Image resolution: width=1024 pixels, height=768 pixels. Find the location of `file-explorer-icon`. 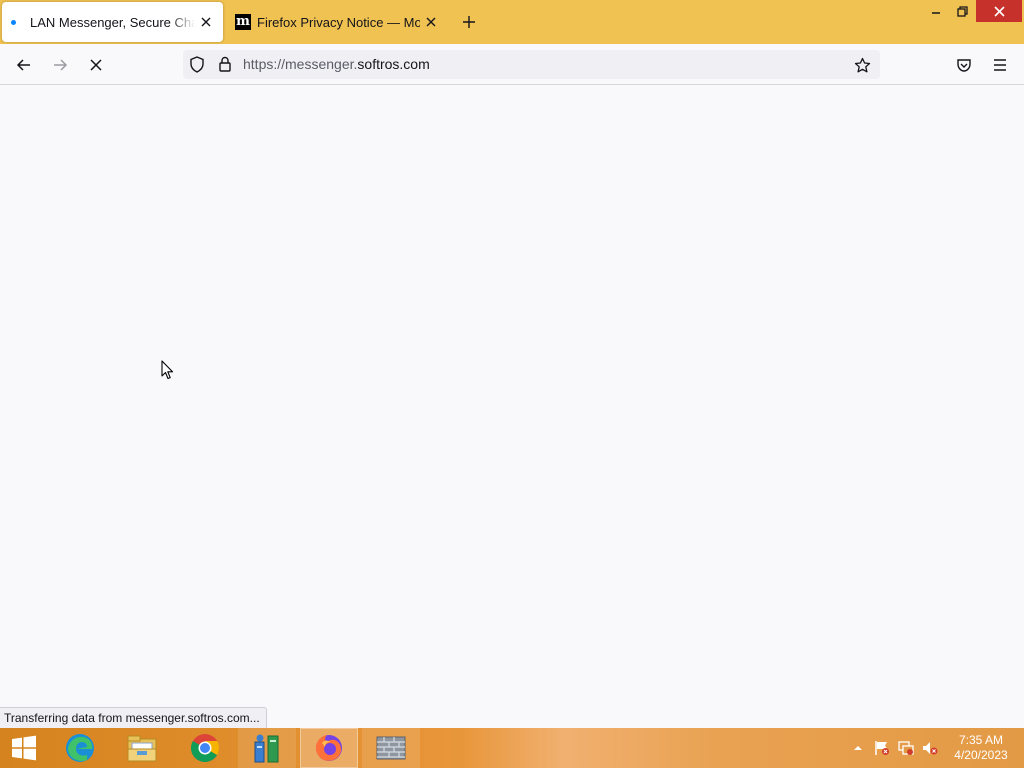

file-explorer-icon is located at coordinates (142, 748).